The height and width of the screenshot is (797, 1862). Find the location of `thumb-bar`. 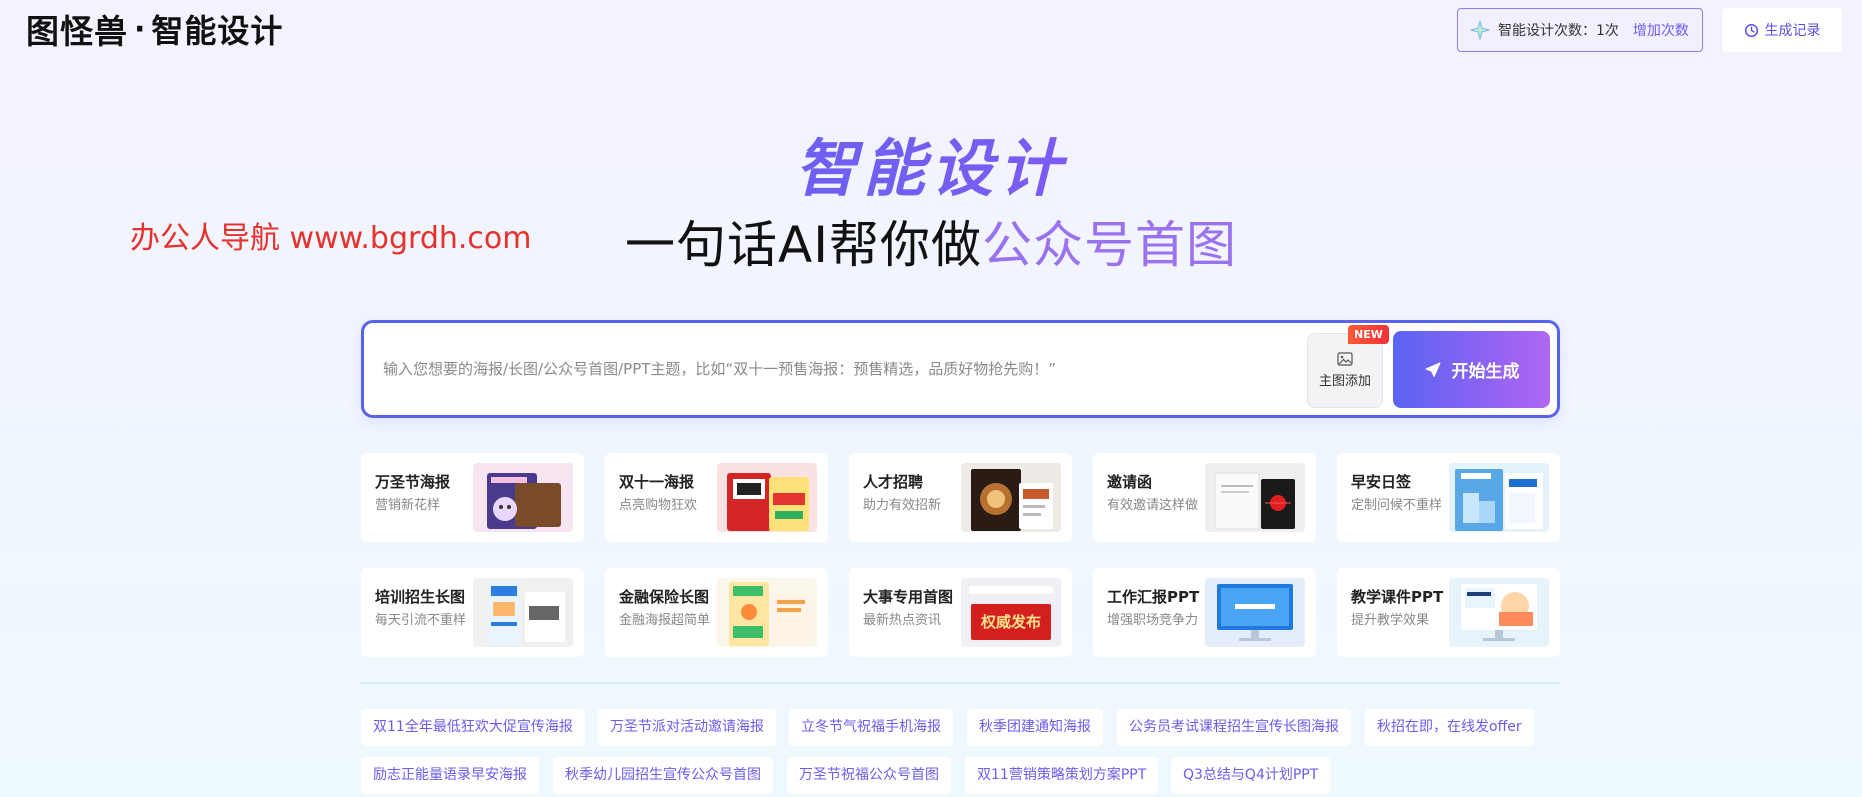

thumb-bar is located at coordinates (1011, 590).